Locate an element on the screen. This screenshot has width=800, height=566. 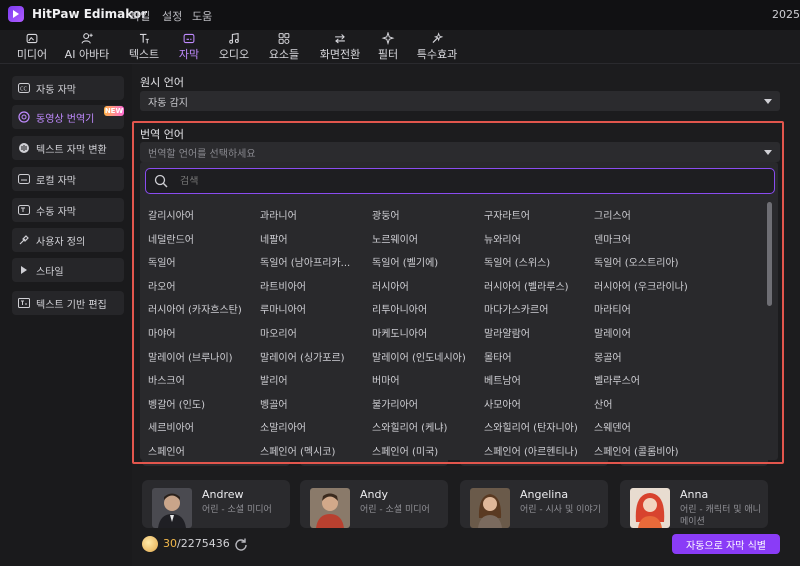
tab-media: 미디어 is located at coordinates (32, 47).